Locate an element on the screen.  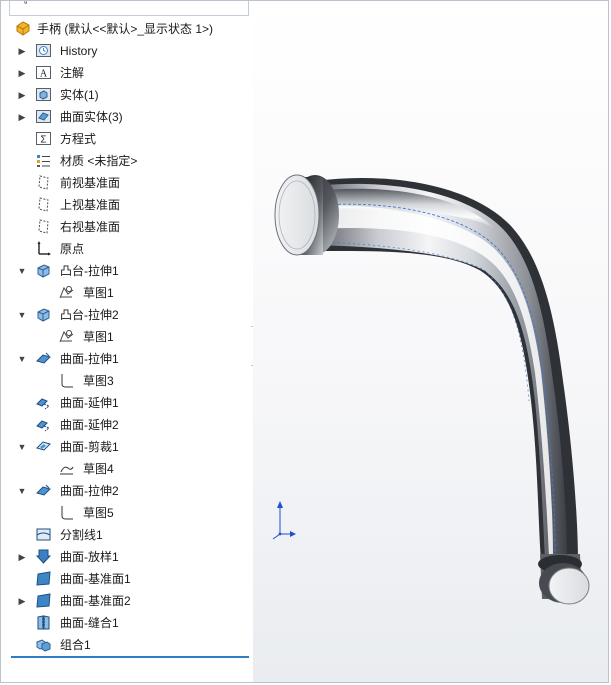
material-icon is located at coordinates (43, 160).